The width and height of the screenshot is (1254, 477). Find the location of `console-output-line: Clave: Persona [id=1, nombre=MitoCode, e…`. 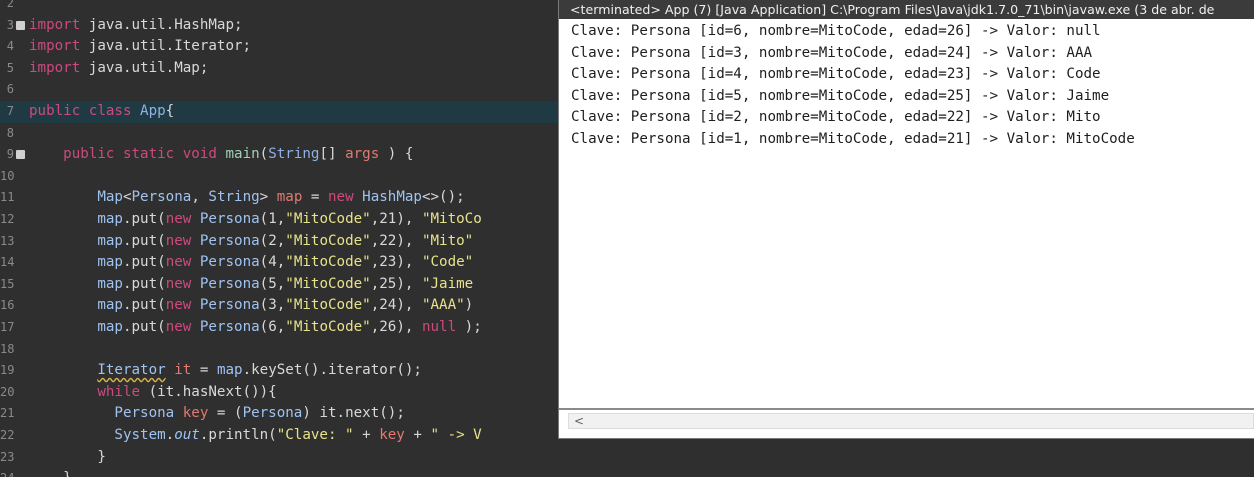

console-output-line: Clave: Persona [id=1, nombre=MitoCode, e… is located at coordinates (853, 139).